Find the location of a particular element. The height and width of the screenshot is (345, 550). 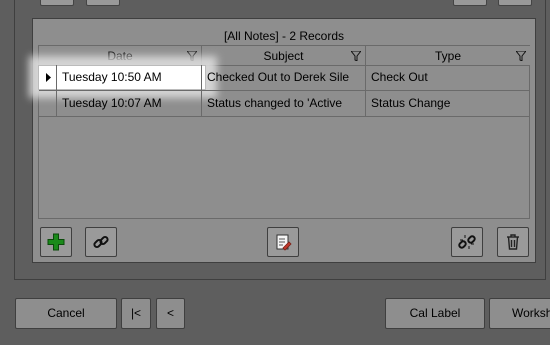

column-label-type: Type is located at coordinates (447, 56).